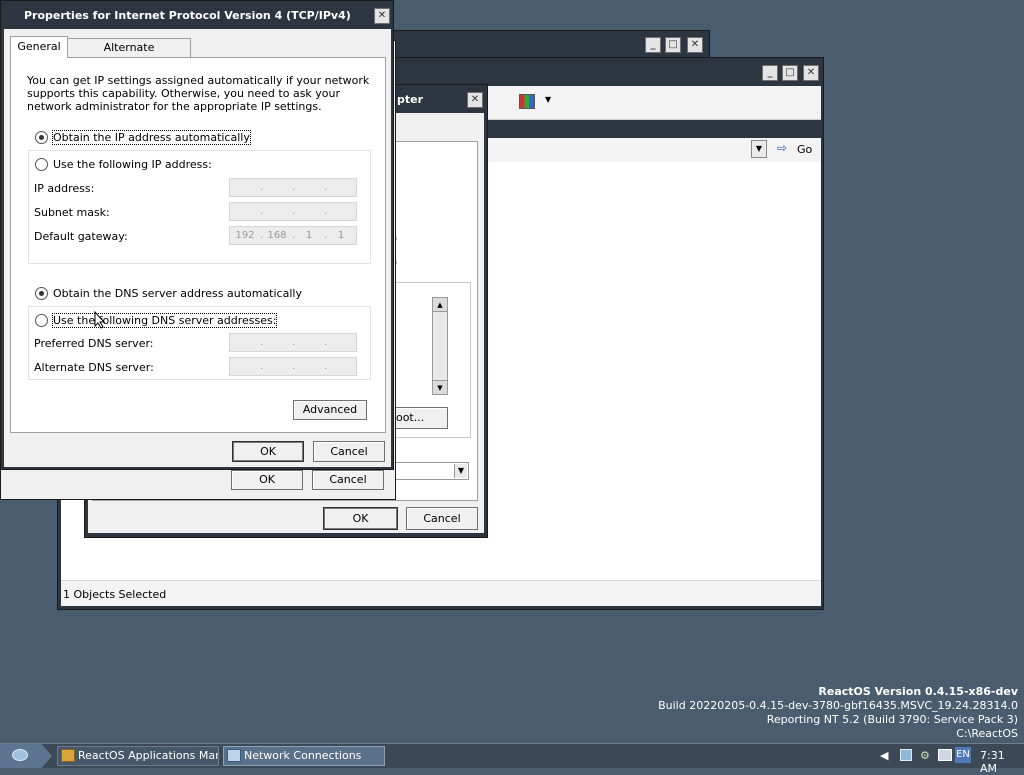 The height and width of the screenshot is (775, 1024). Describe the element at coordinates (309, 235) in the screenshot. I see `gateway-octet-3: 1` at that location.